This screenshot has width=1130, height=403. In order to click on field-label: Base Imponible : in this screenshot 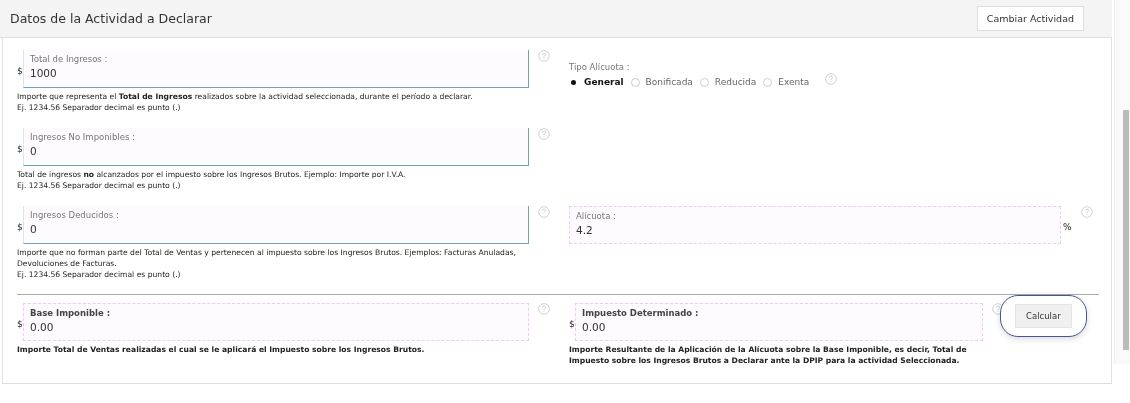, I will do `click(71, 313)`.